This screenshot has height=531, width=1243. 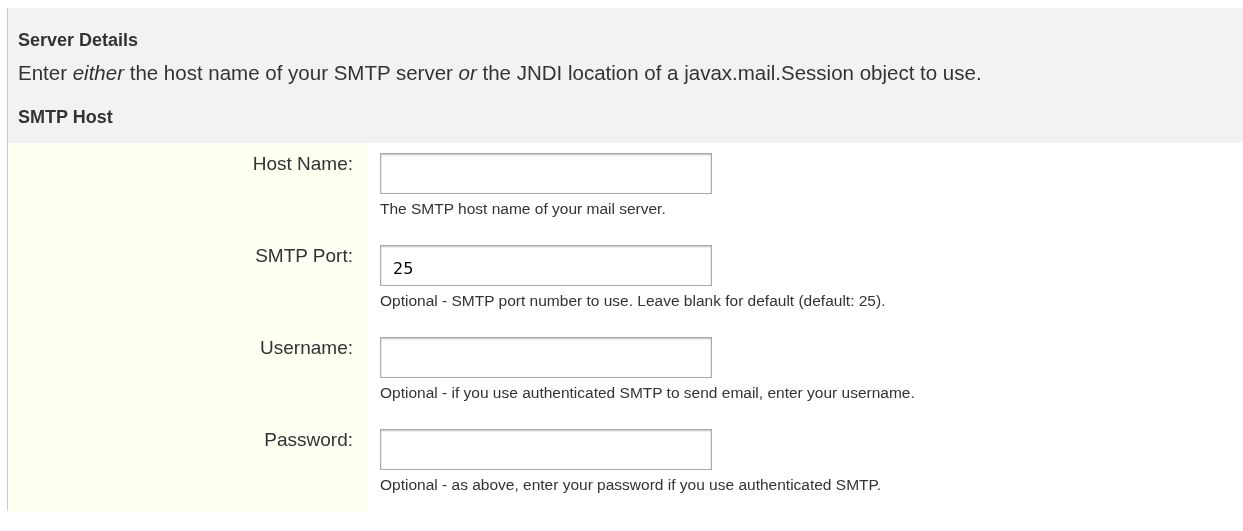 I want to click on section-title: Server Details, so click(x=78, y=41).